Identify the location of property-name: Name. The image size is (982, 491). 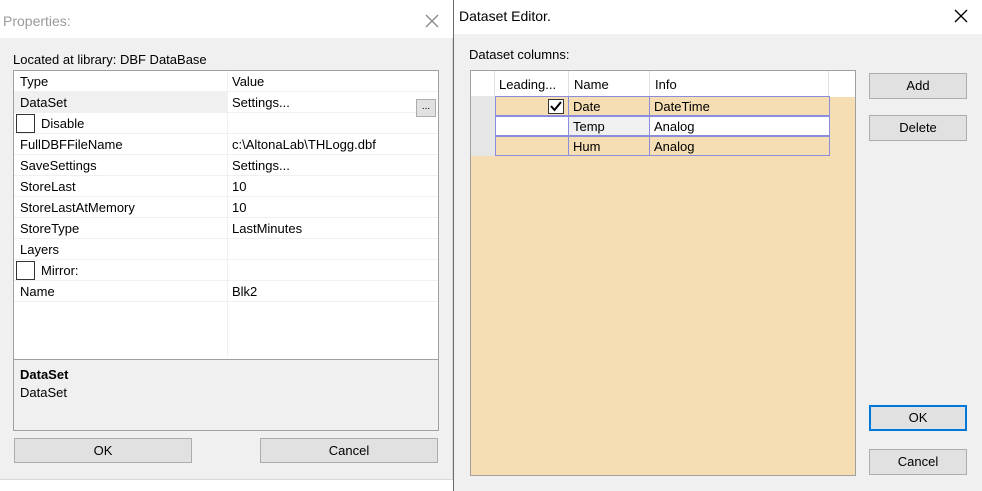
(37, 291).